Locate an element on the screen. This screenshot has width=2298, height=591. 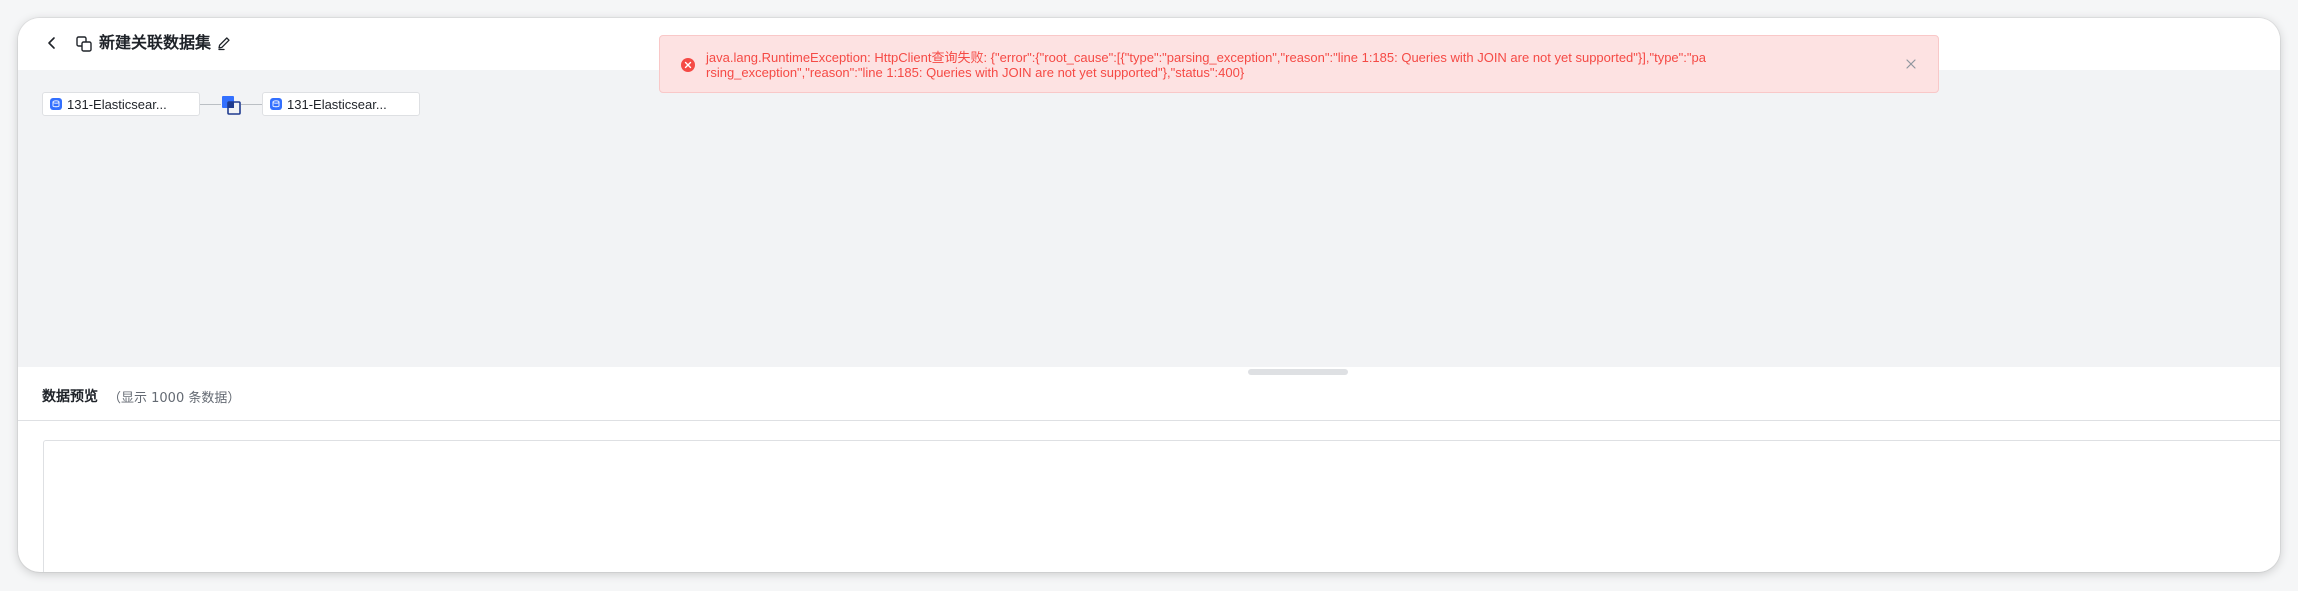
join-link-left is located at coordinates (210, 104).